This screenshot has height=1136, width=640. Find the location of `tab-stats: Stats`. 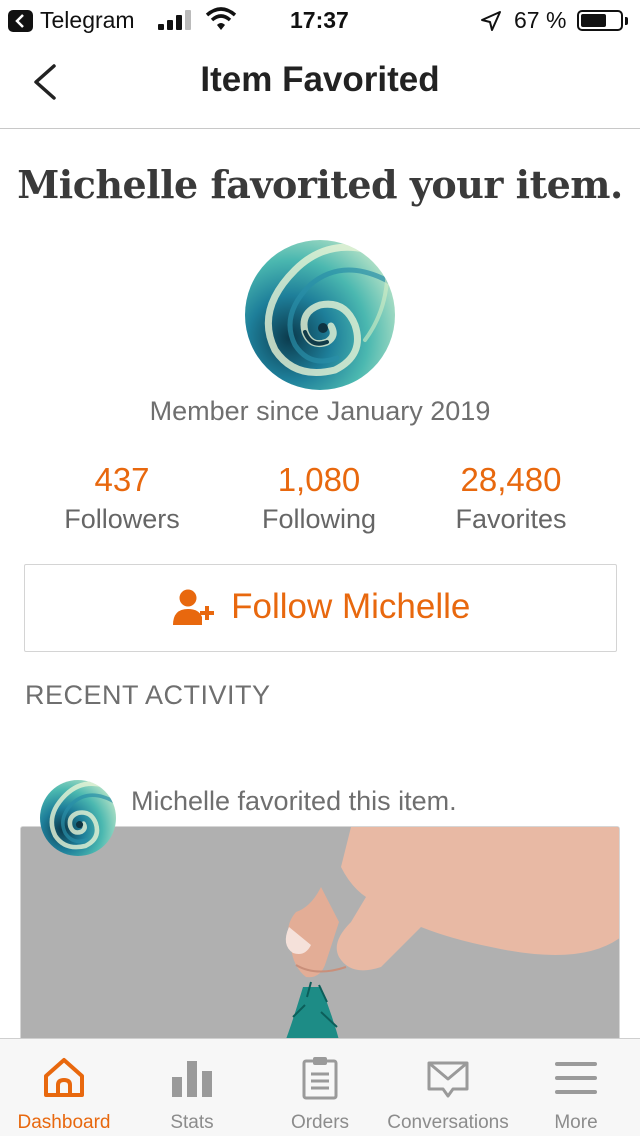

tab-stats: Stats is located at coordinates (192, 1087).